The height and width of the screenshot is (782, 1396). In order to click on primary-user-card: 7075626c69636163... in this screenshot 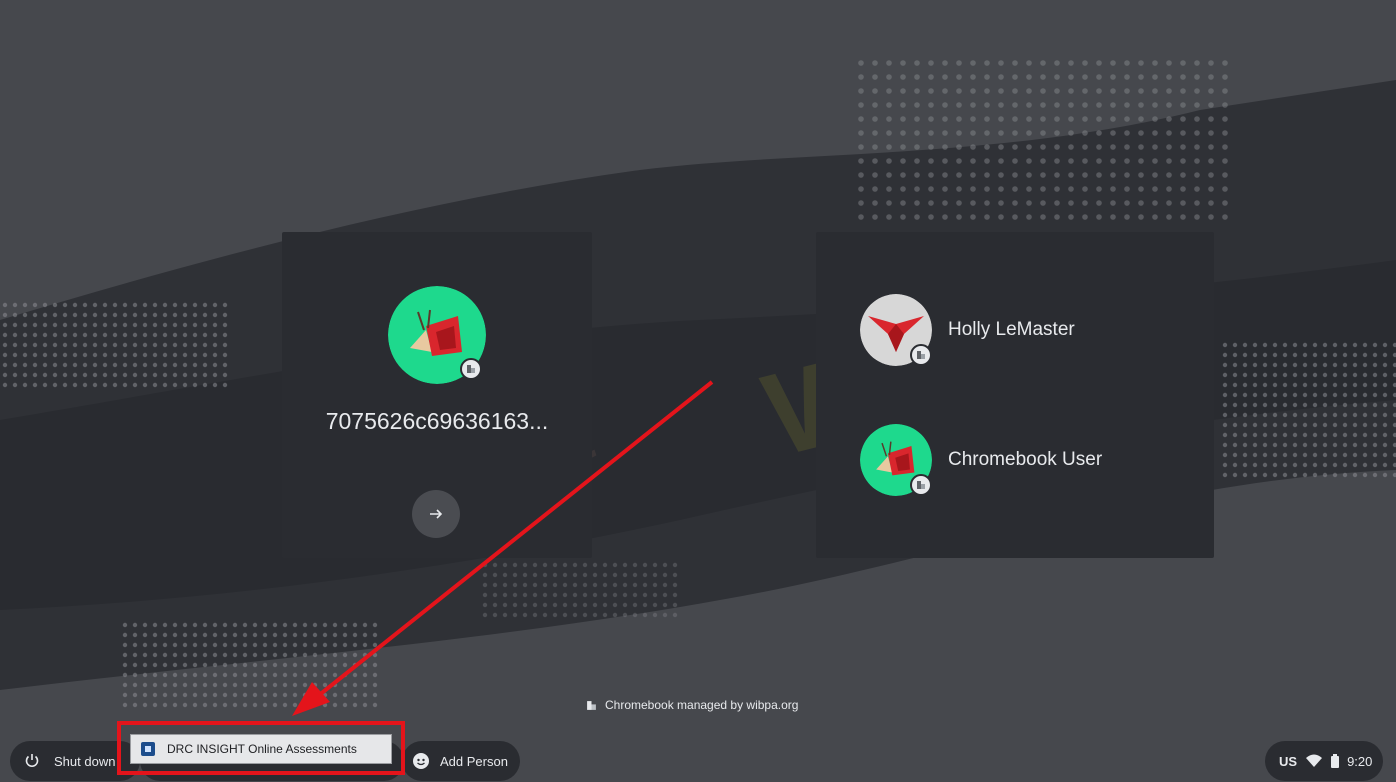, I will do `click(437, 395)`.